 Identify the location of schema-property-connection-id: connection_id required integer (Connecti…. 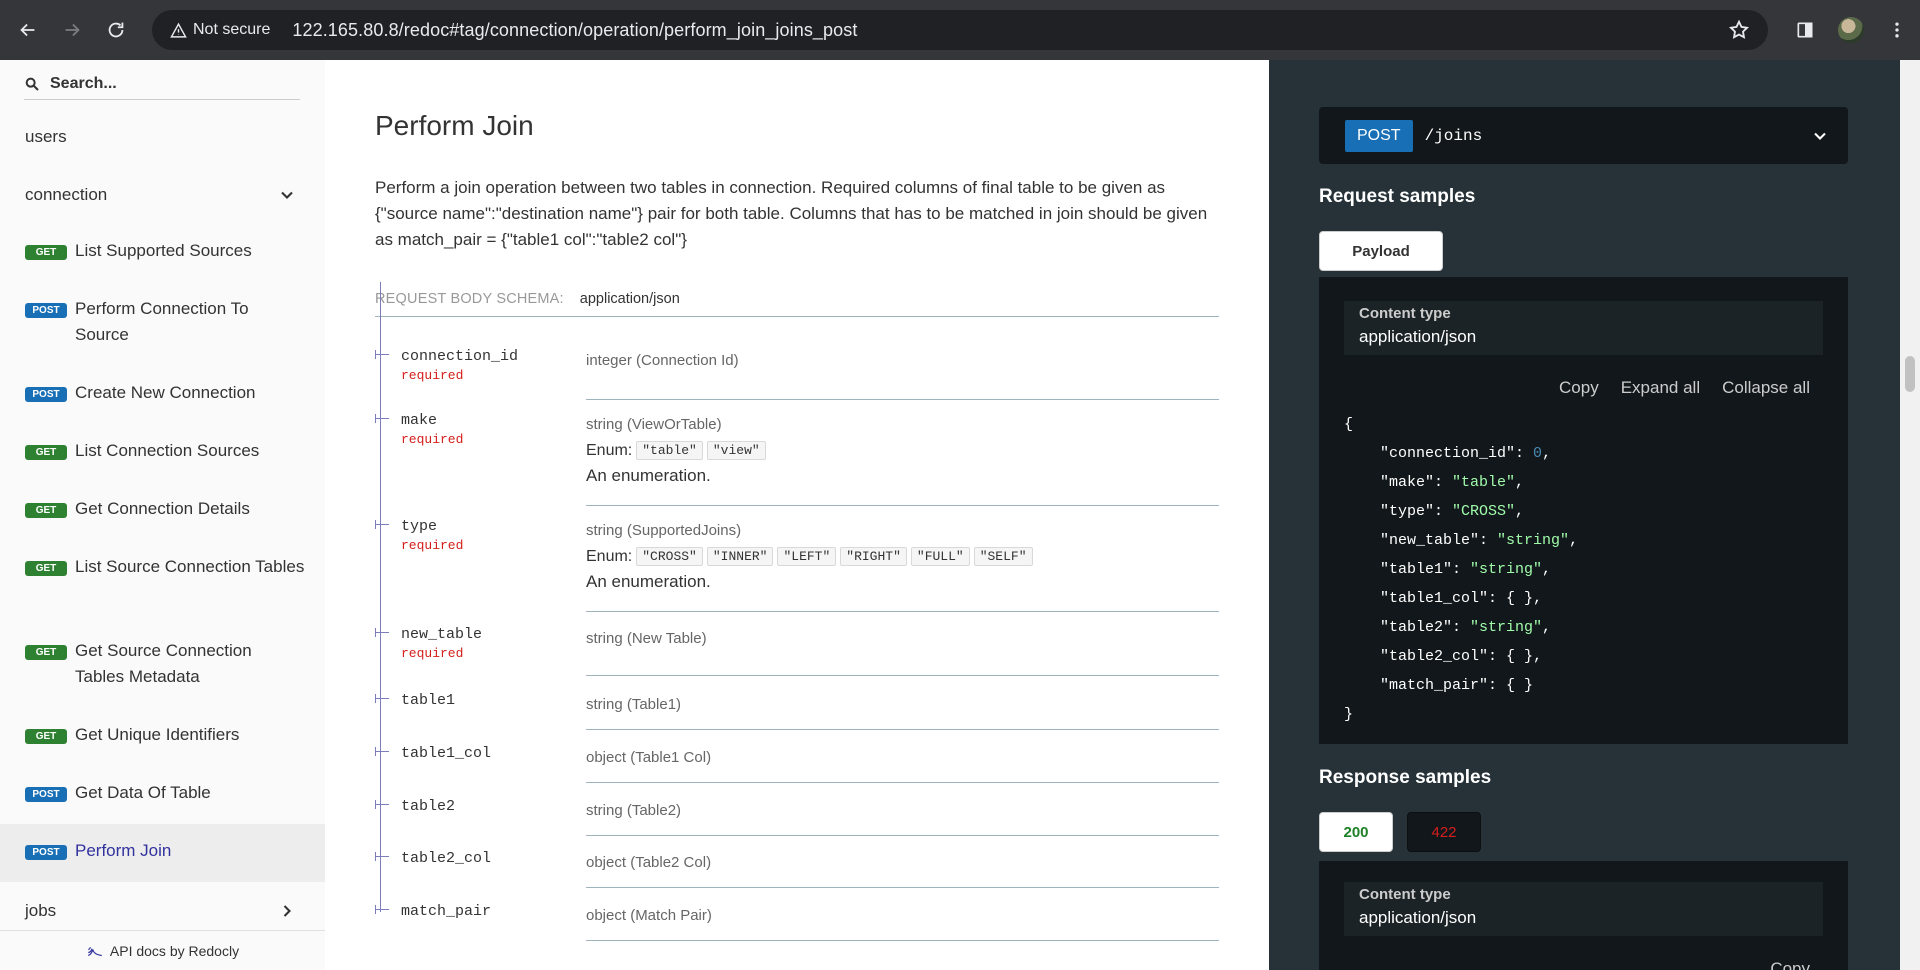
(797, 374).